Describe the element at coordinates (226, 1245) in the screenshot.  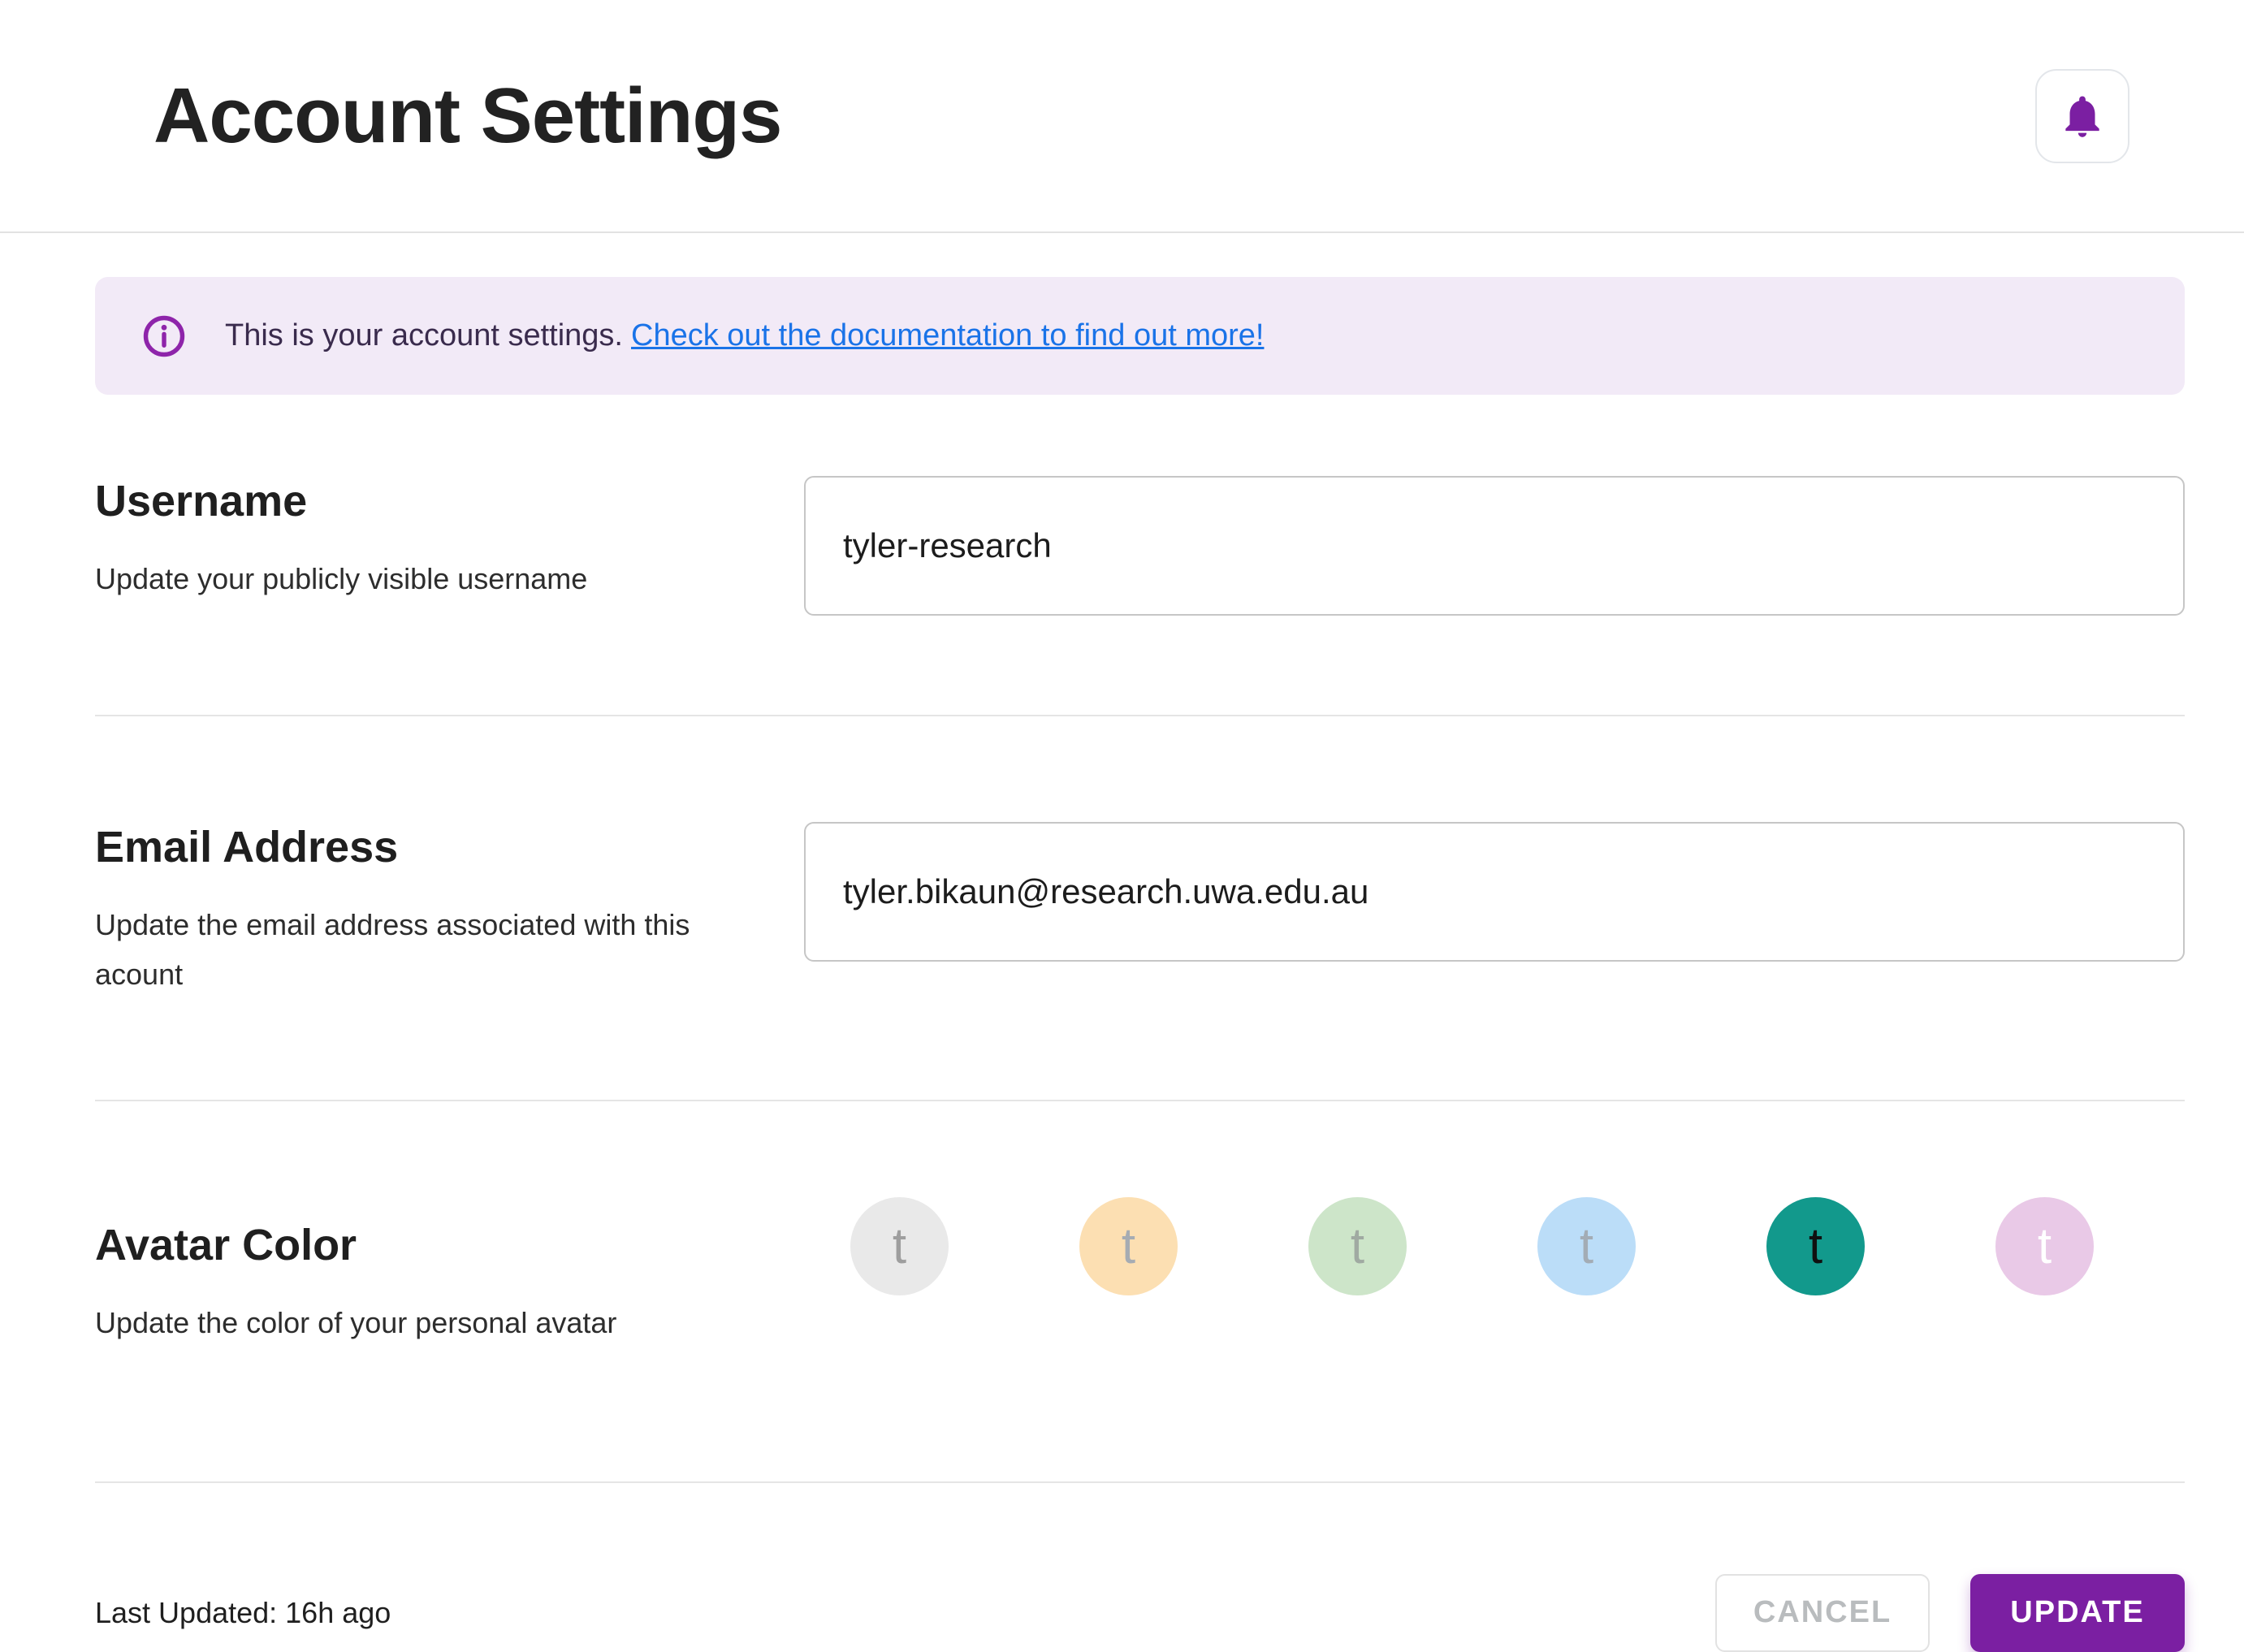
I see `avatar-title: Avatar Color` at that location.